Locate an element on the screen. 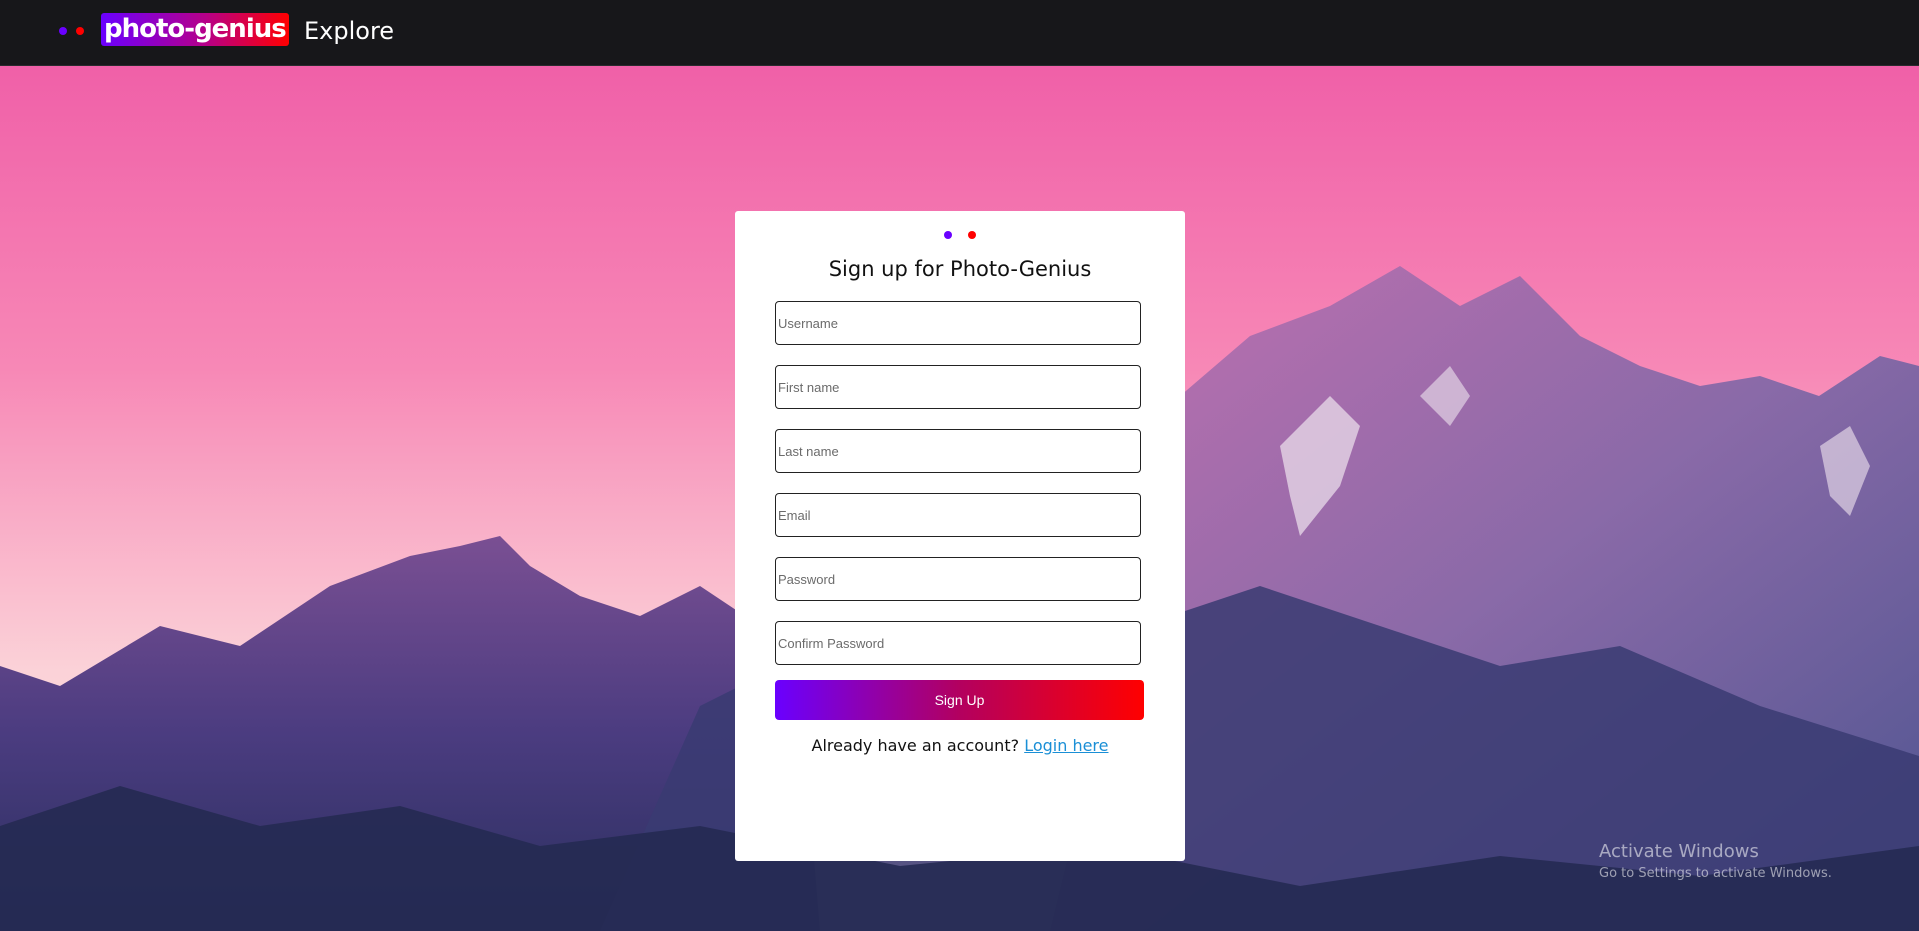 The image size is (1919, 931). first-name-input is located at coordinates (958, 387).